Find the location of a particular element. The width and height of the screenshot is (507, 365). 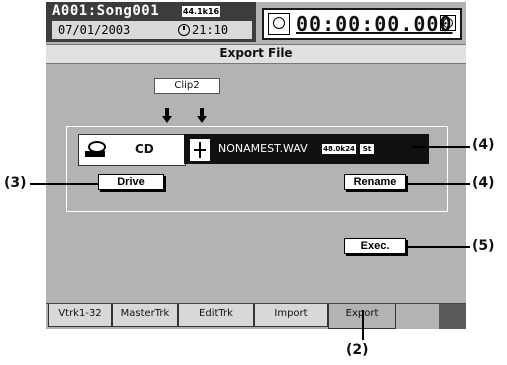

tab-mastertrk: MasterTrk is located at coordinates (145, 315).